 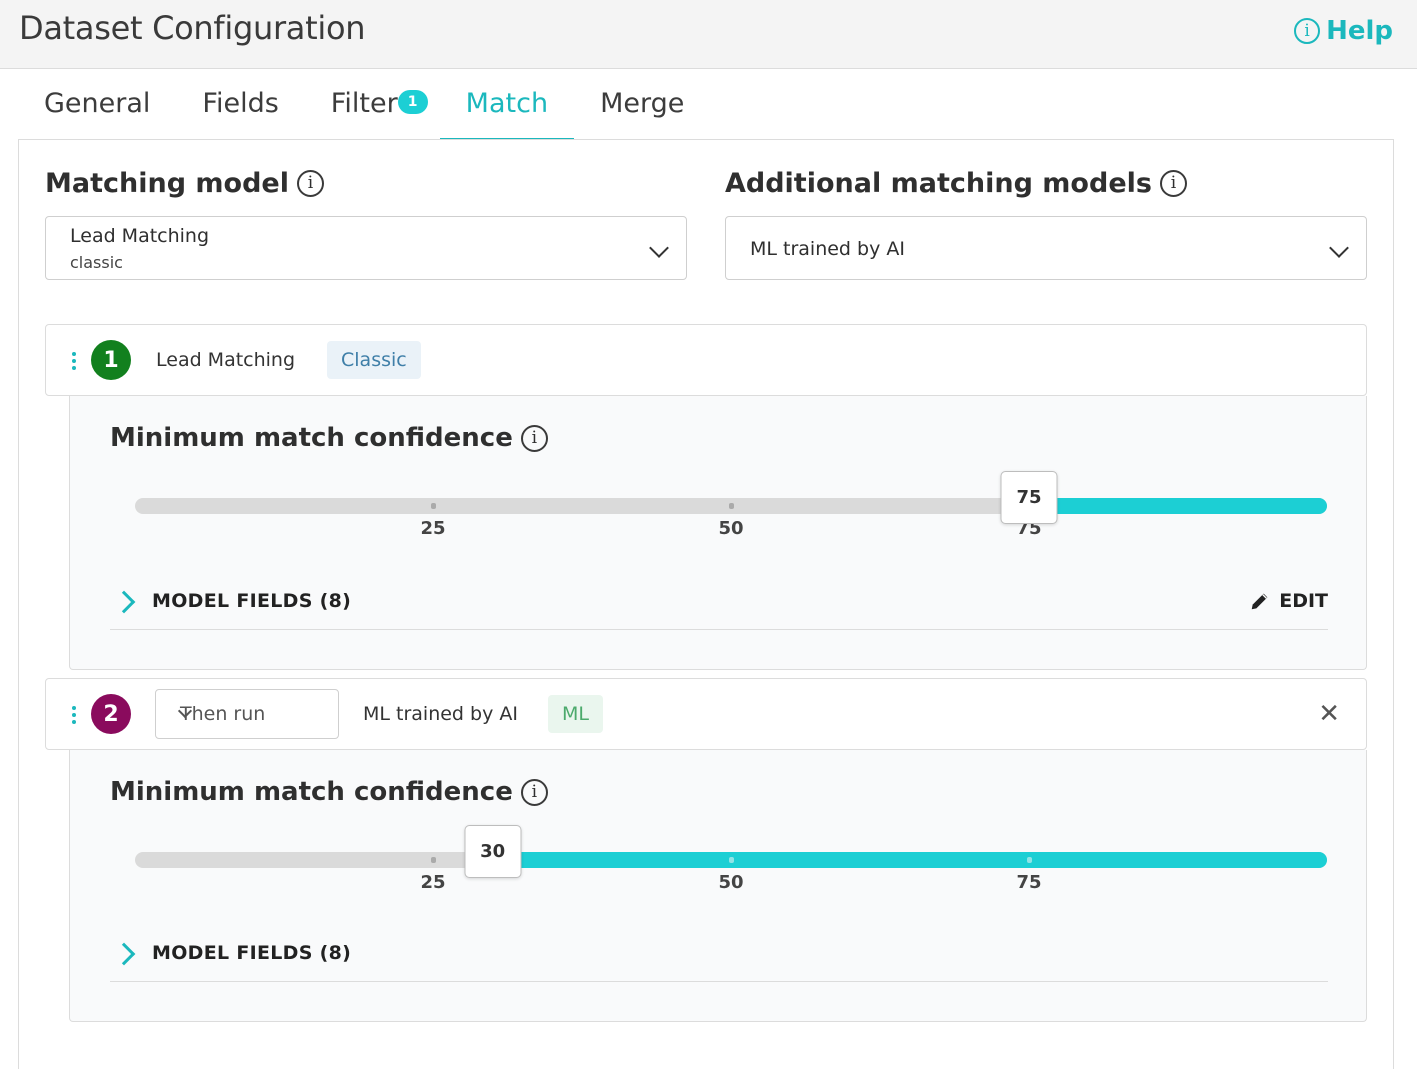 I want to click on additional-models-title: Additional matching models, so click(x=938, y=183).